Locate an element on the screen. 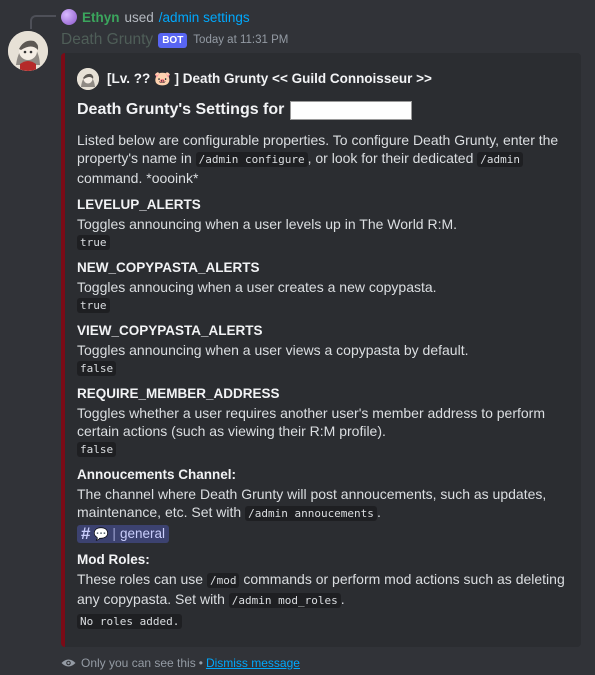 This screenshot has width=595, height=675. reply-connector is located at coordinates (43, 22).